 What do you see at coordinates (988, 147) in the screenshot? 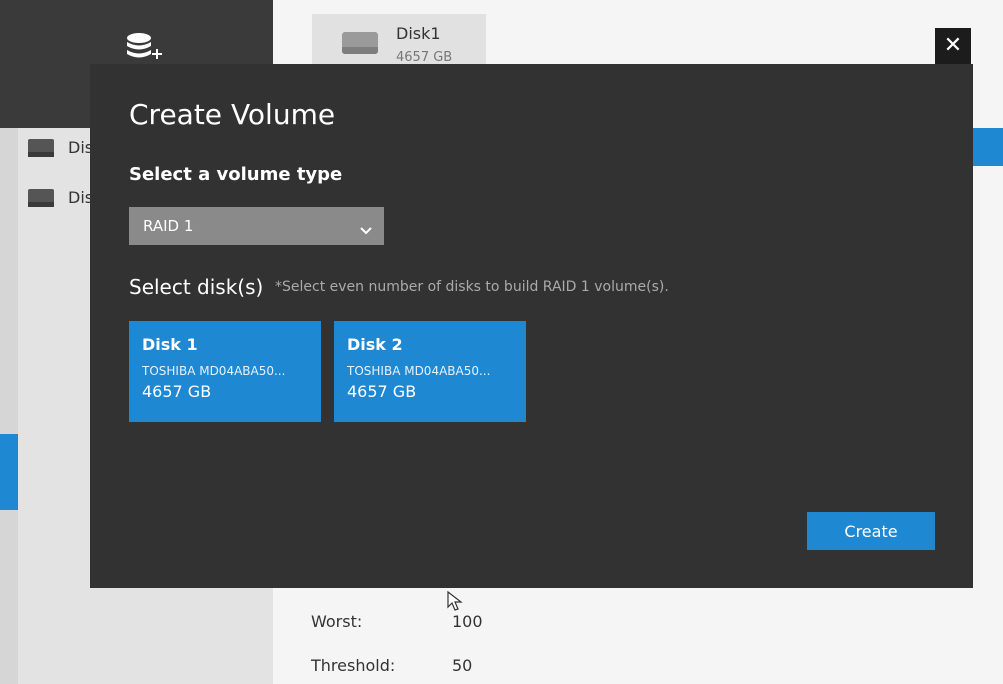
I see `selected-row-accent` at bounding box center [988, 147].